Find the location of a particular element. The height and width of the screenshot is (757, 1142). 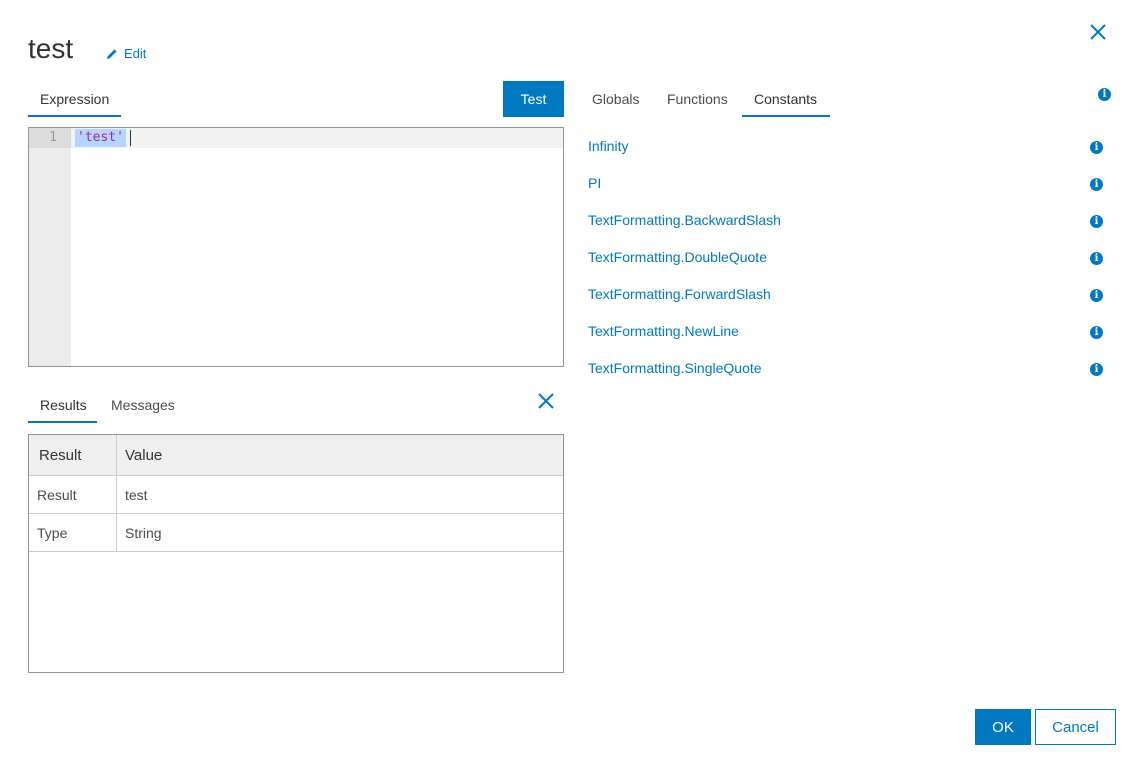

constant-item: Infinity is located at coordinates (608, 146).